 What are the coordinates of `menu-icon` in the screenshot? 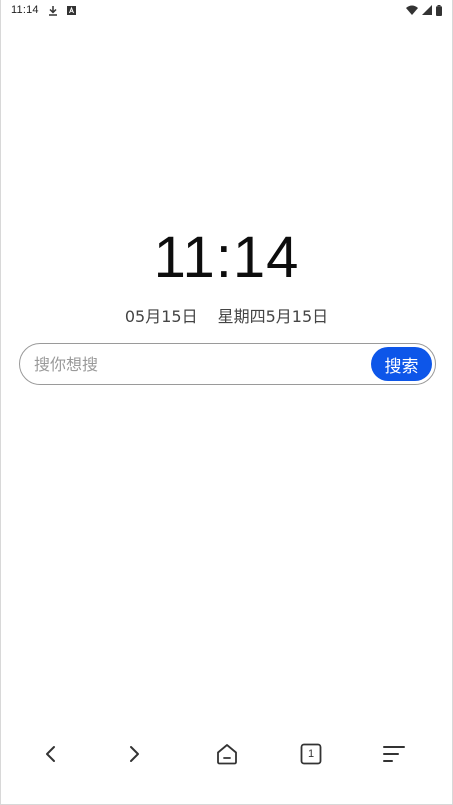 It's located at (394, 754).